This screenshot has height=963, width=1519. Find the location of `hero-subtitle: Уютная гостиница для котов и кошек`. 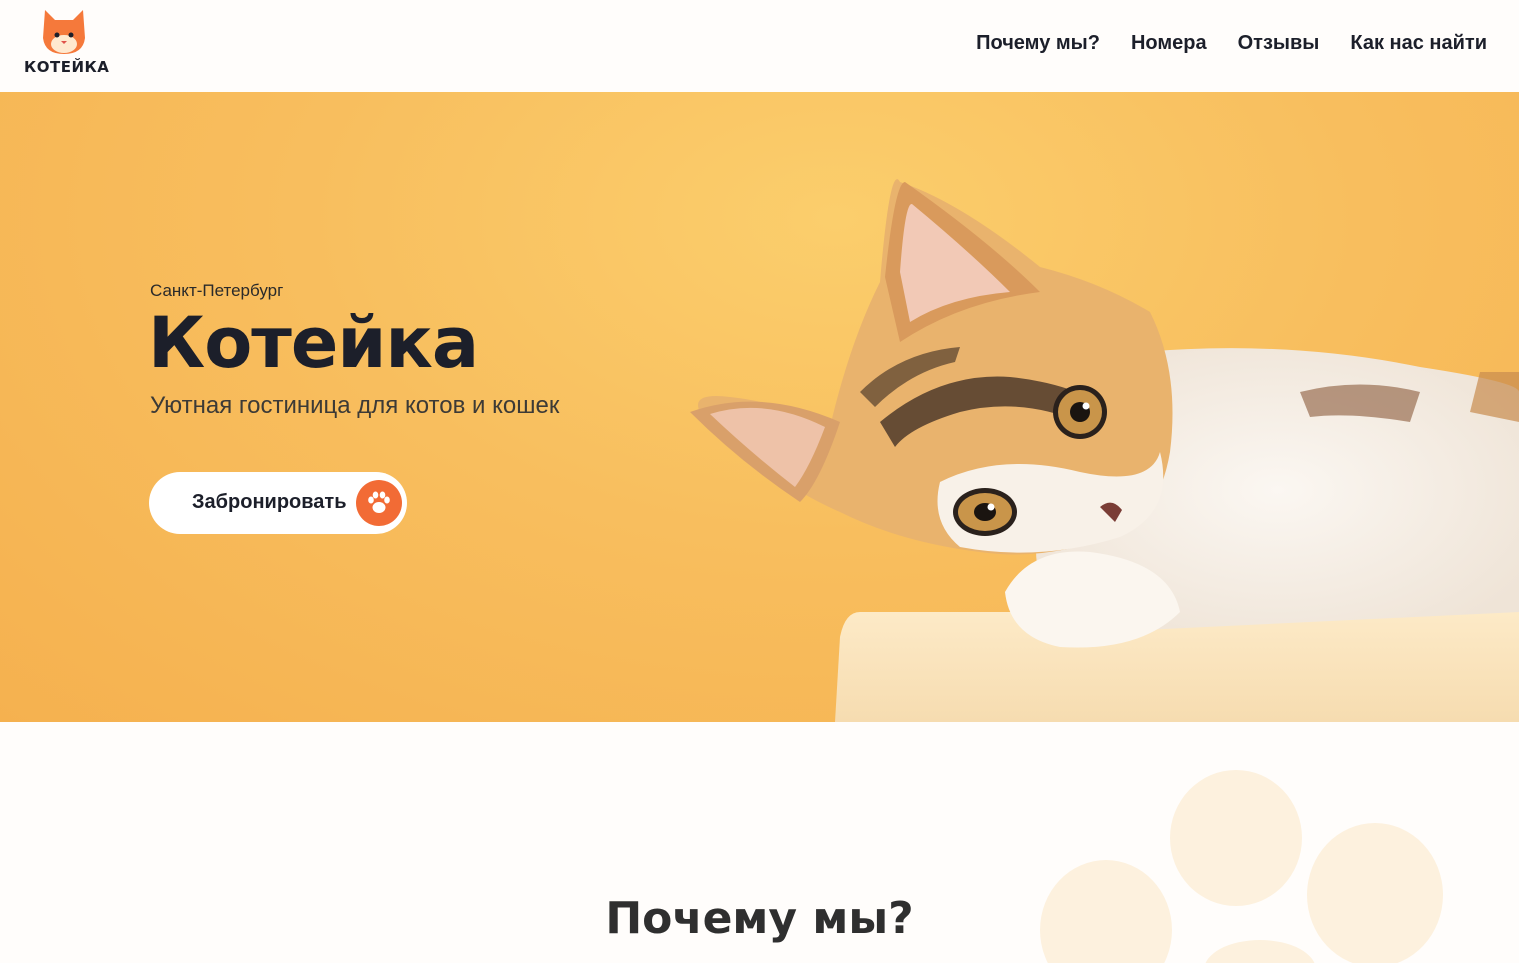

hero-subtitle: Уютная гостиница для котов и кошек is located at coordinates (355, 405).